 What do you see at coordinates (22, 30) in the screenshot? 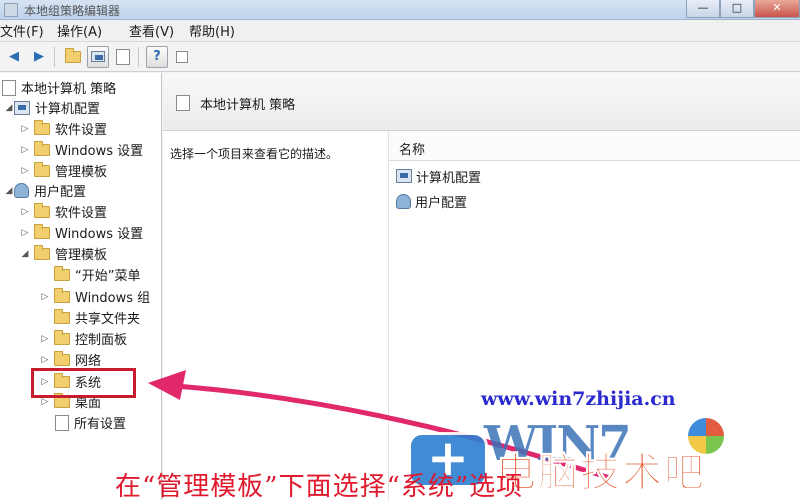
I see `menu-file: 文件(F)` at bounding box center [22, 30].